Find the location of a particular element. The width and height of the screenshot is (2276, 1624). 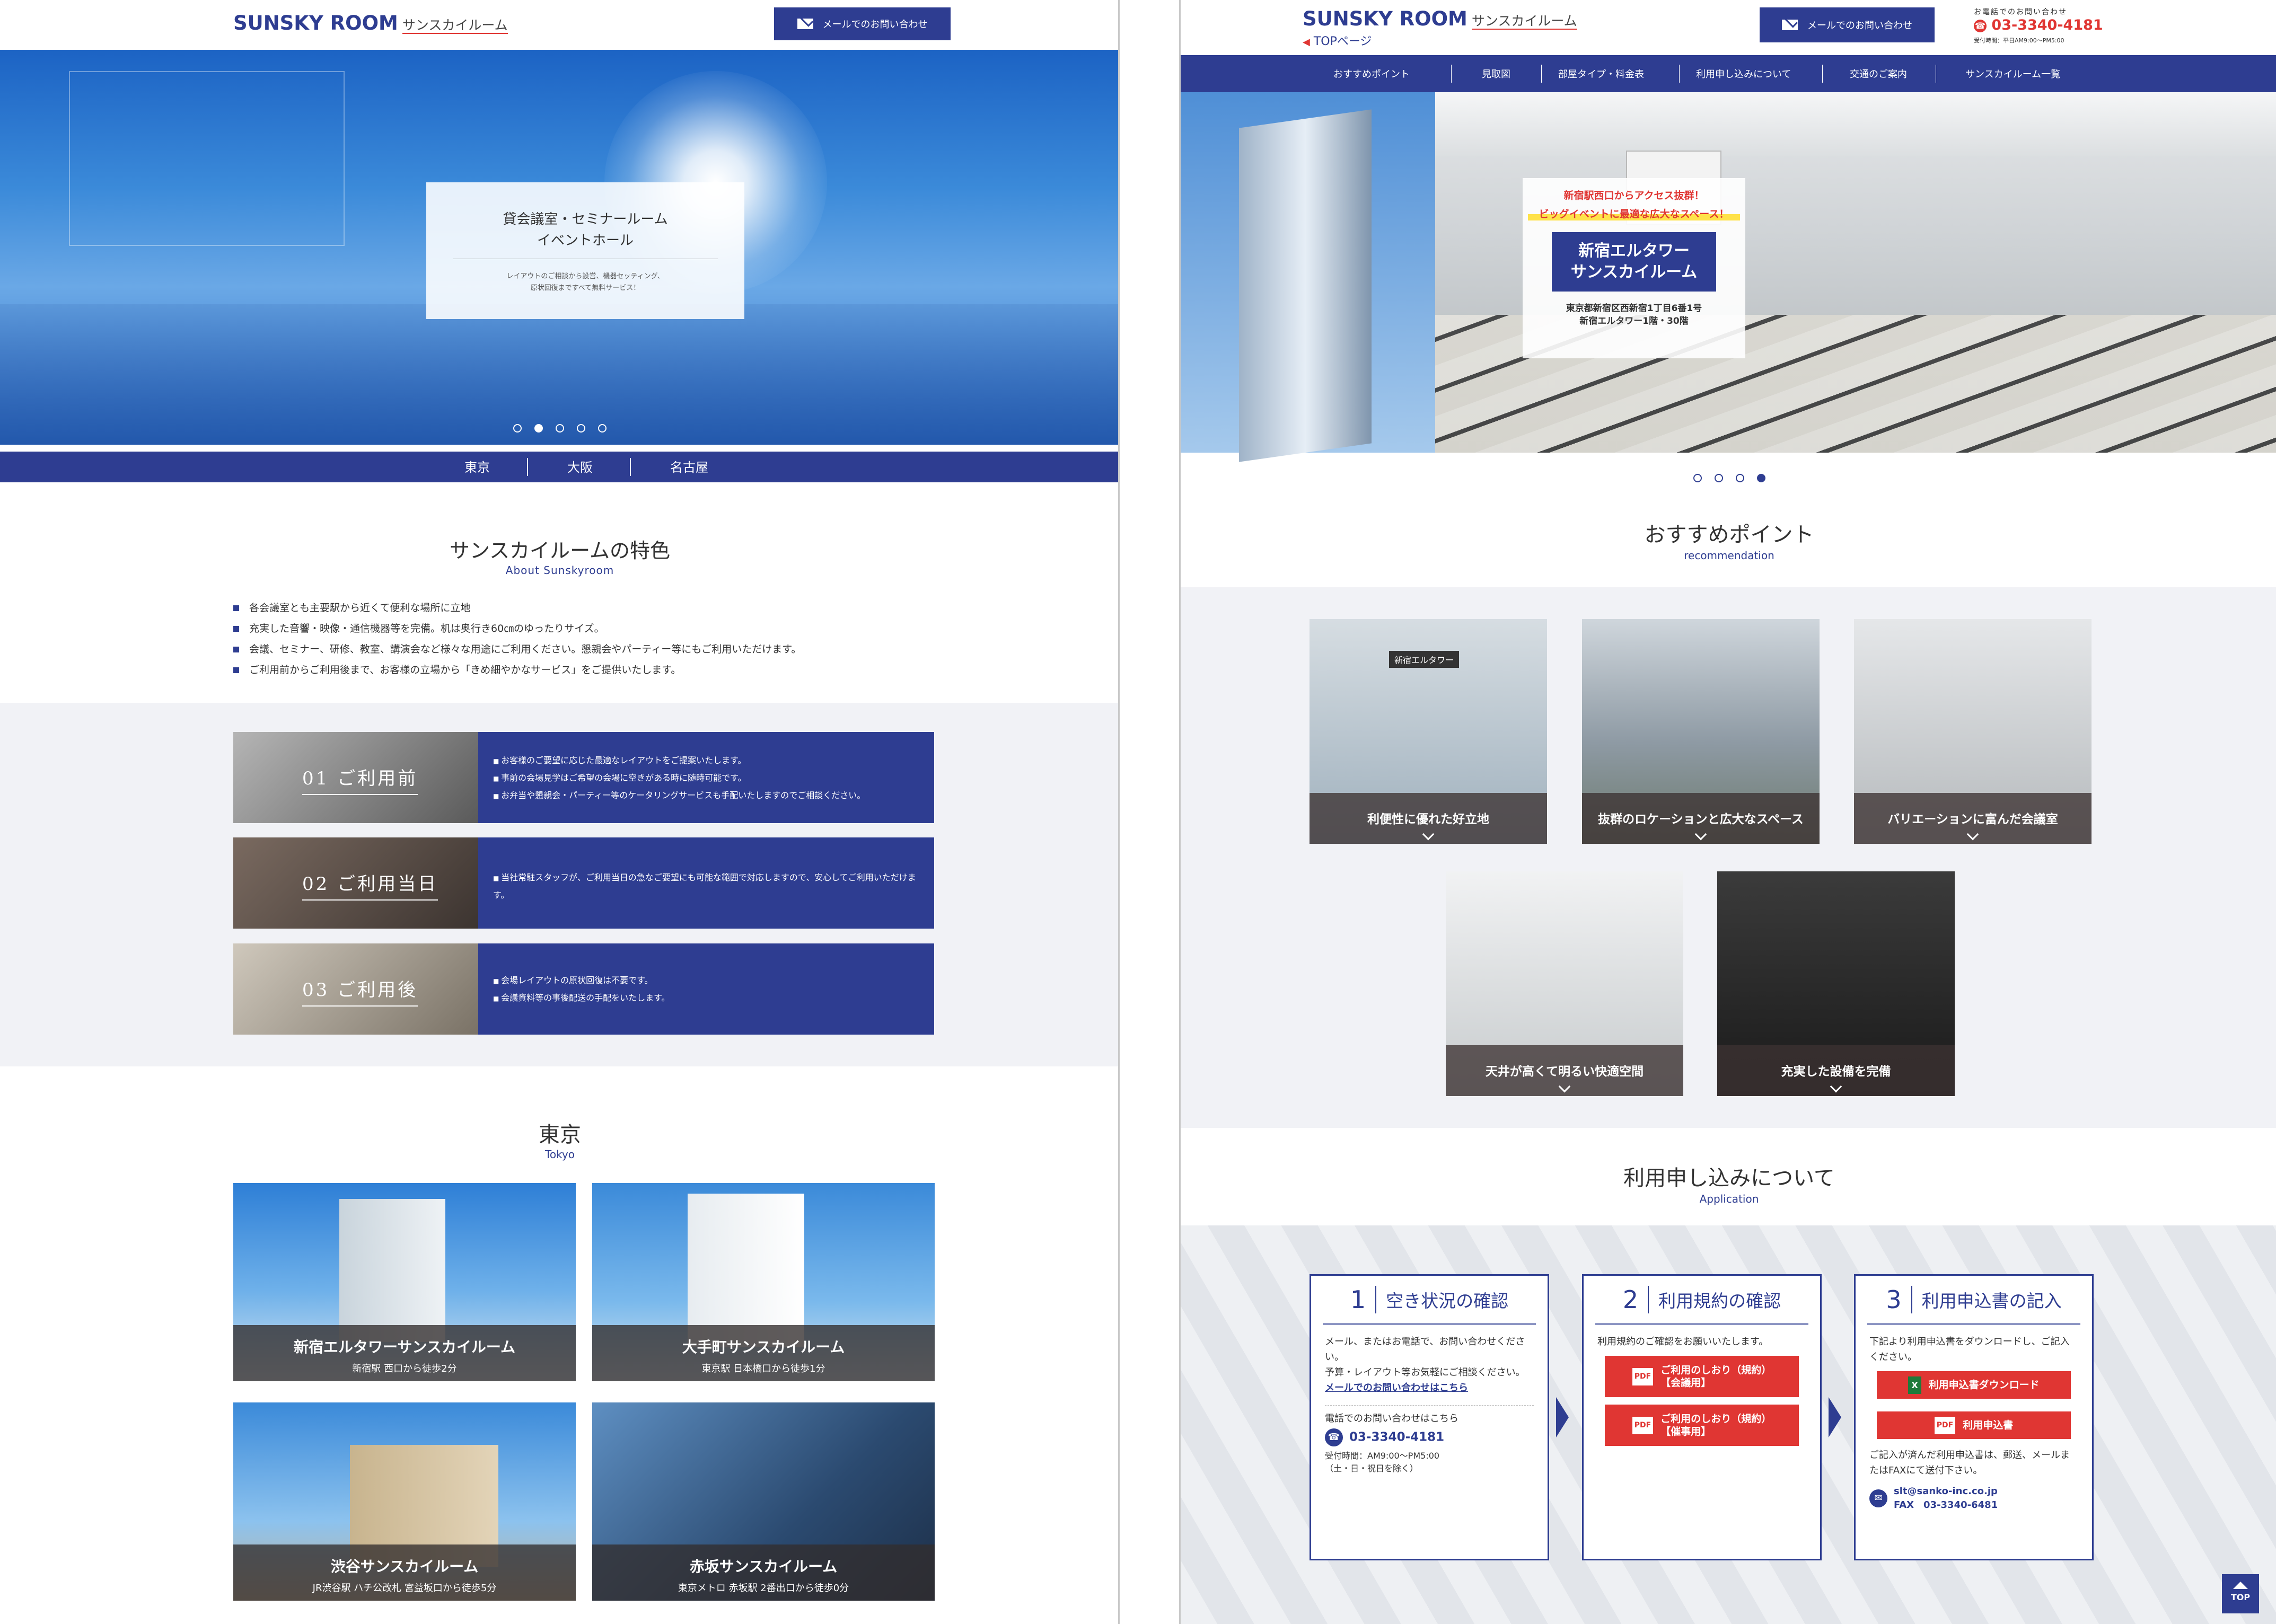

projector-screen is located at coordinates (207, 158).